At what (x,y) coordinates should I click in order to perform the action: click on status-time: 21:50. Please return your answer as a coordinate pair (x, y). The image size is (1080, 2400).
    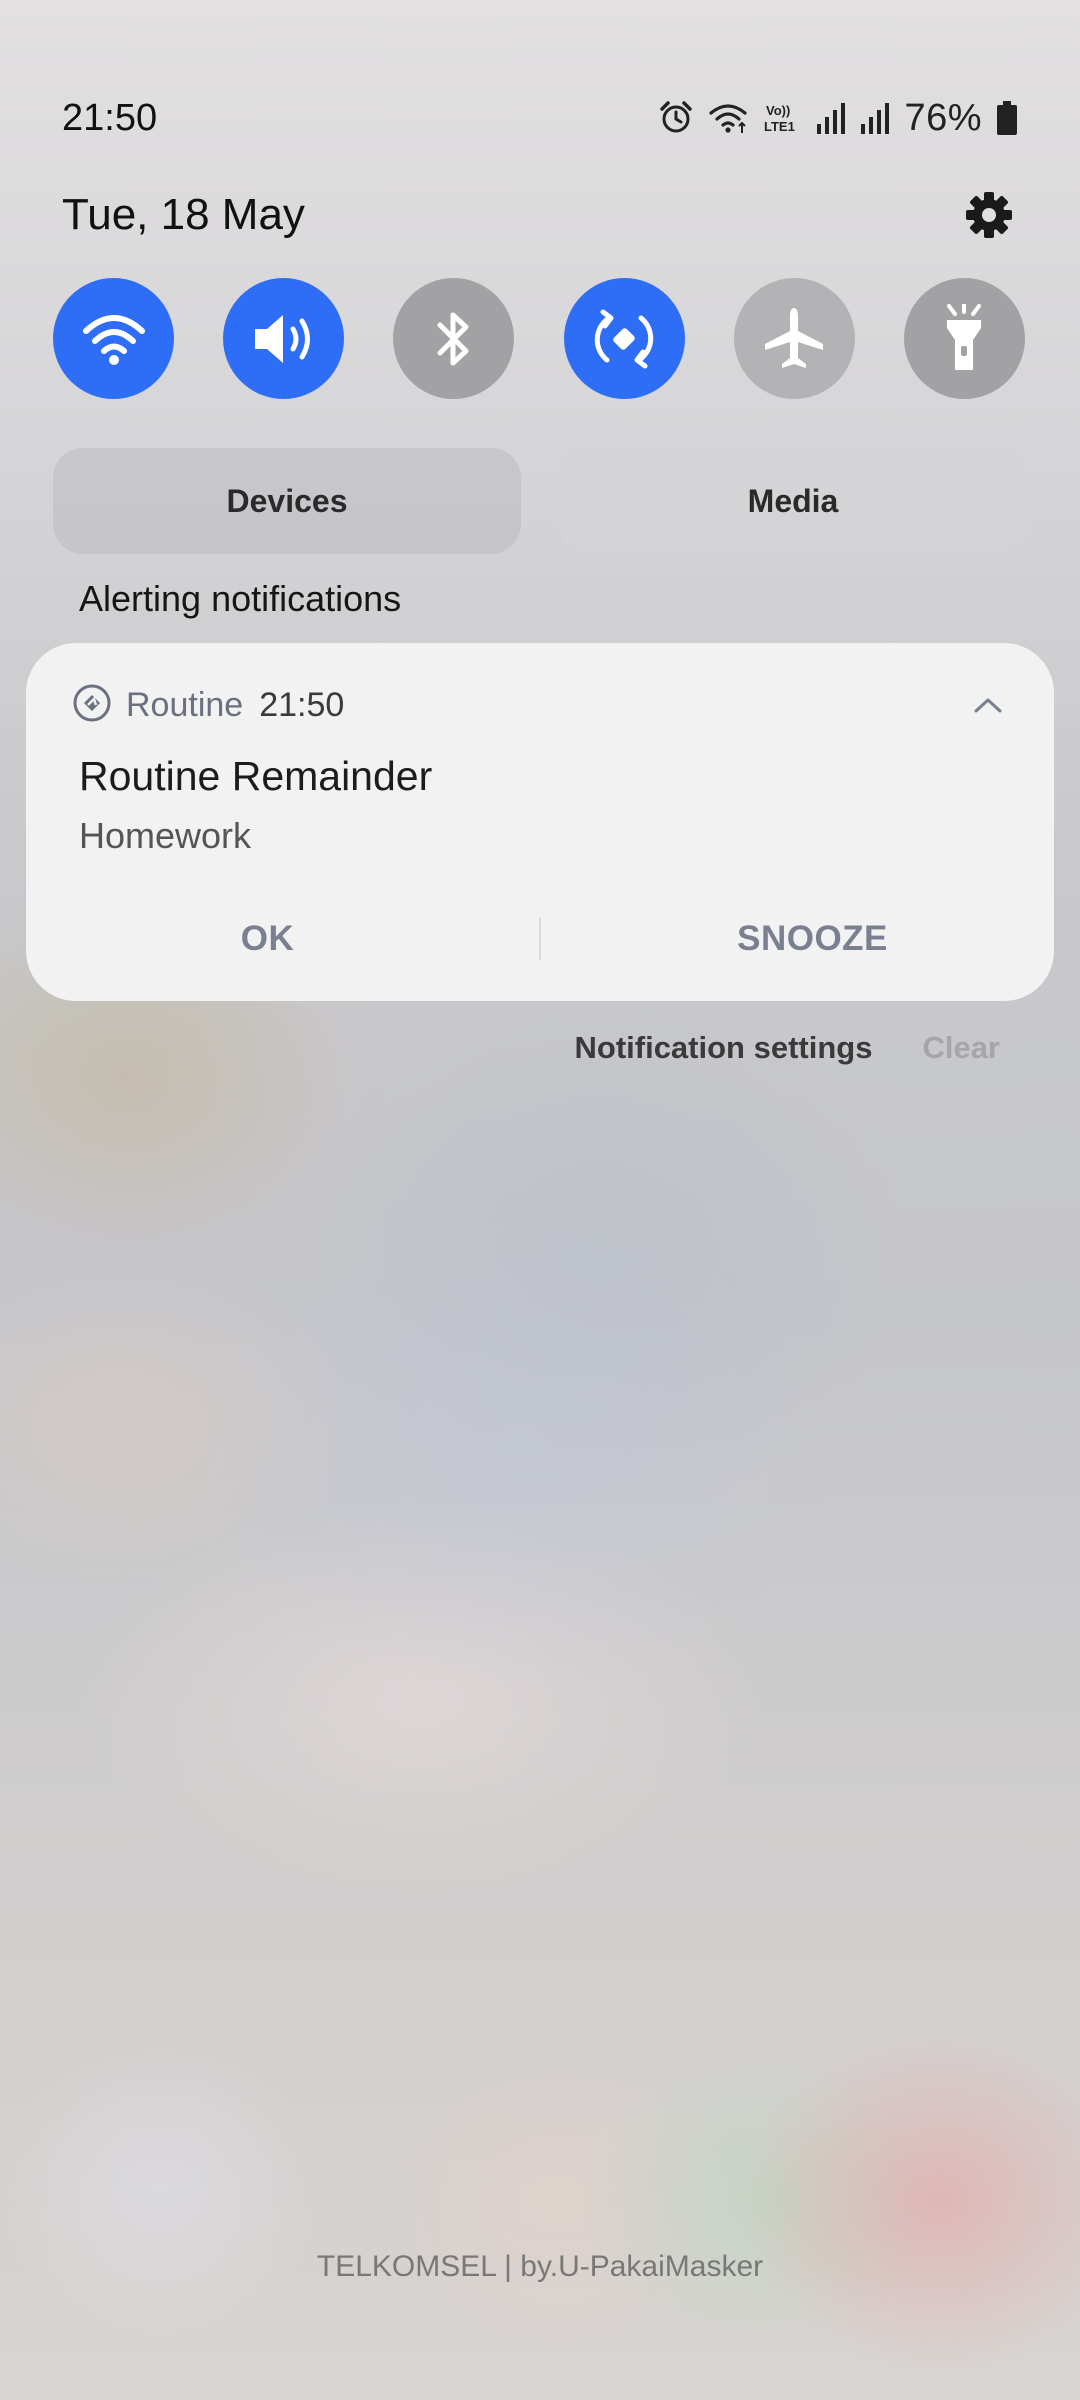
    Looking at the image, I should click on (110, 117).